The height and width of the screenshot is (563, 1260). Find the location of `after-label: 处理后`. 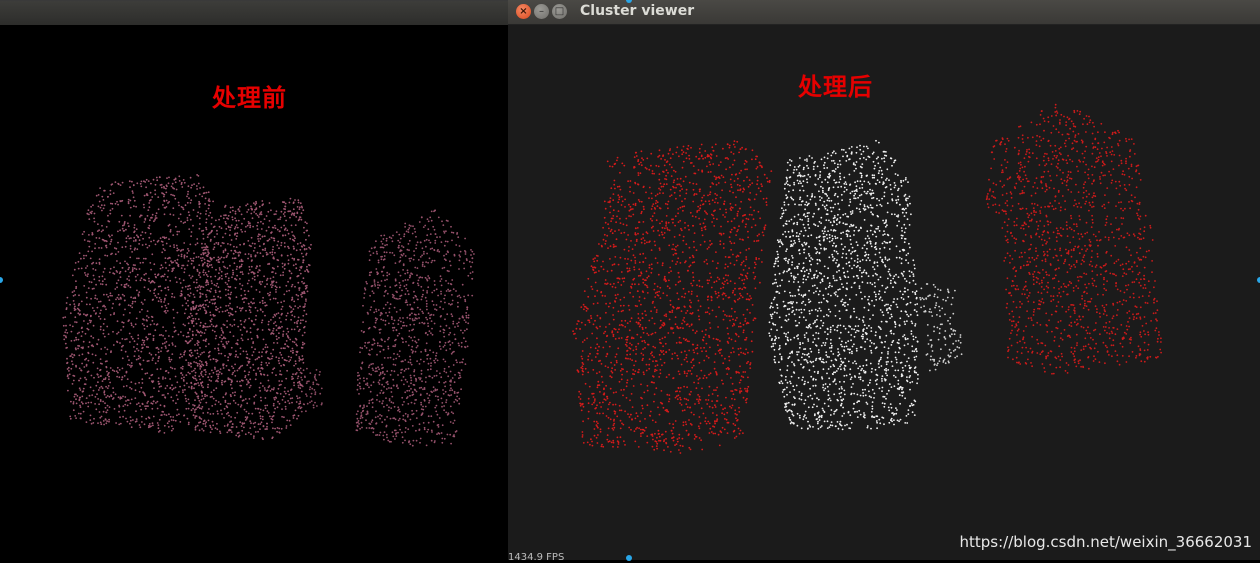

after-label: 处理后 is located at coordinates (835, 87).